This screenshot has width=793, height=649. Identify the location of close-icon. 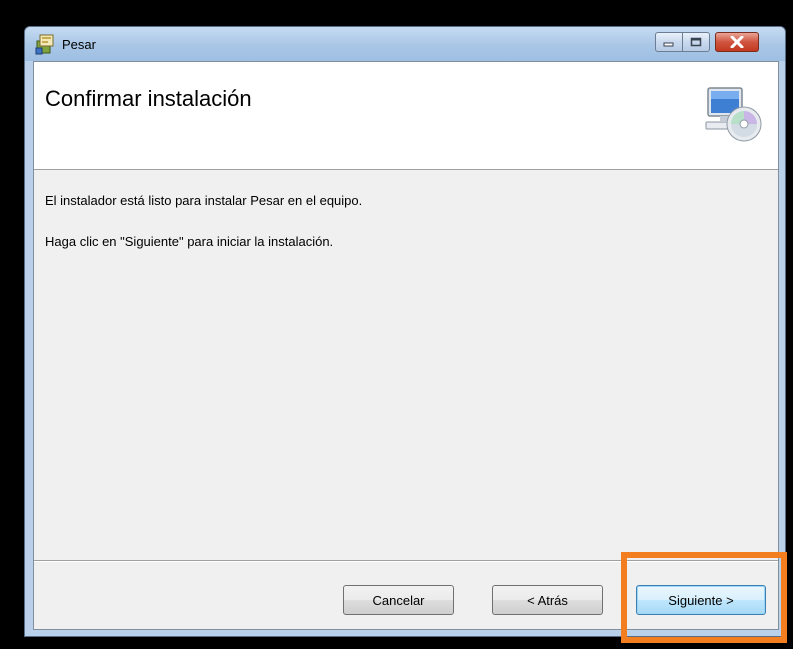
(737, 42).